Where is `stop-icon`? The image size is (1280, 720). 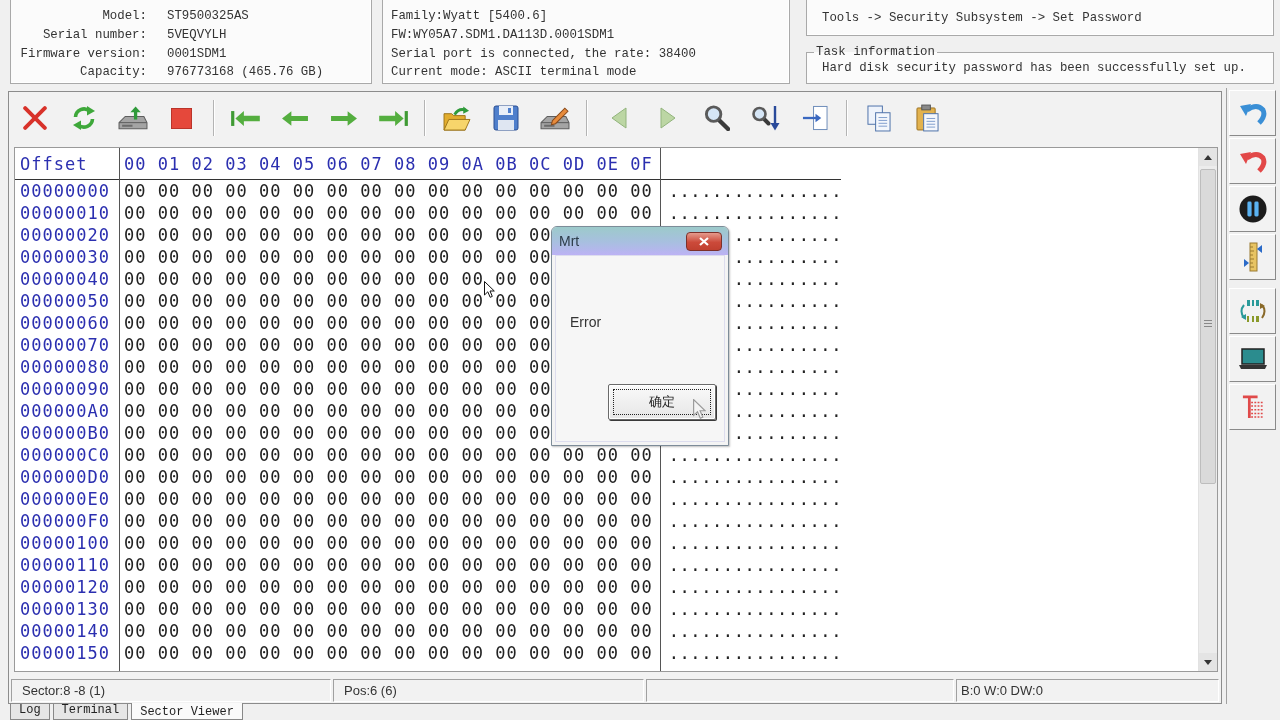 stop-icon is located at coordinates (181, 118).